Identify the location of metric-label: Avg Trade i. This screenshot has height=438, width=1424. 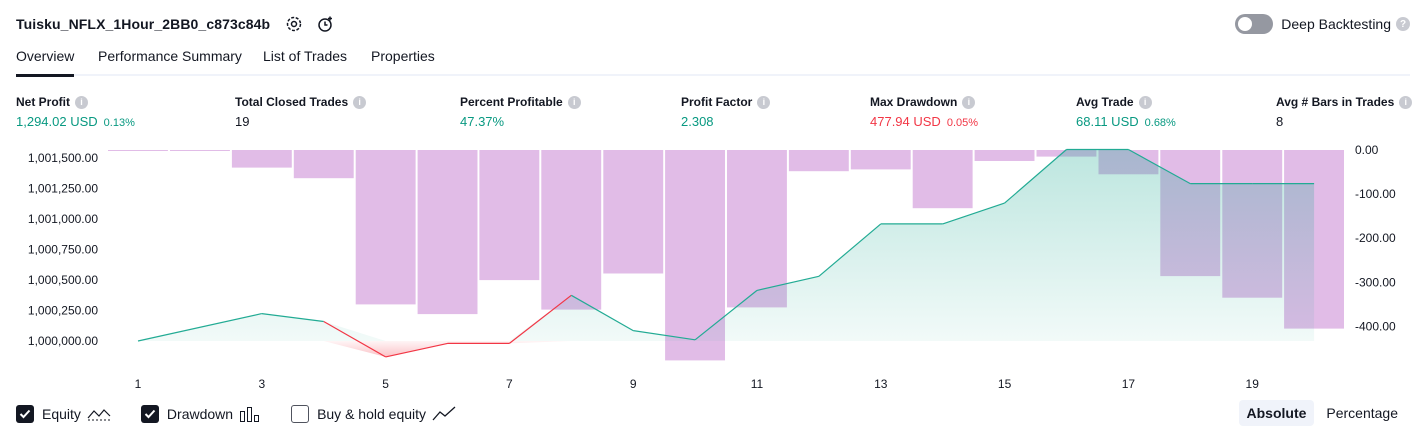
(1126, 102).